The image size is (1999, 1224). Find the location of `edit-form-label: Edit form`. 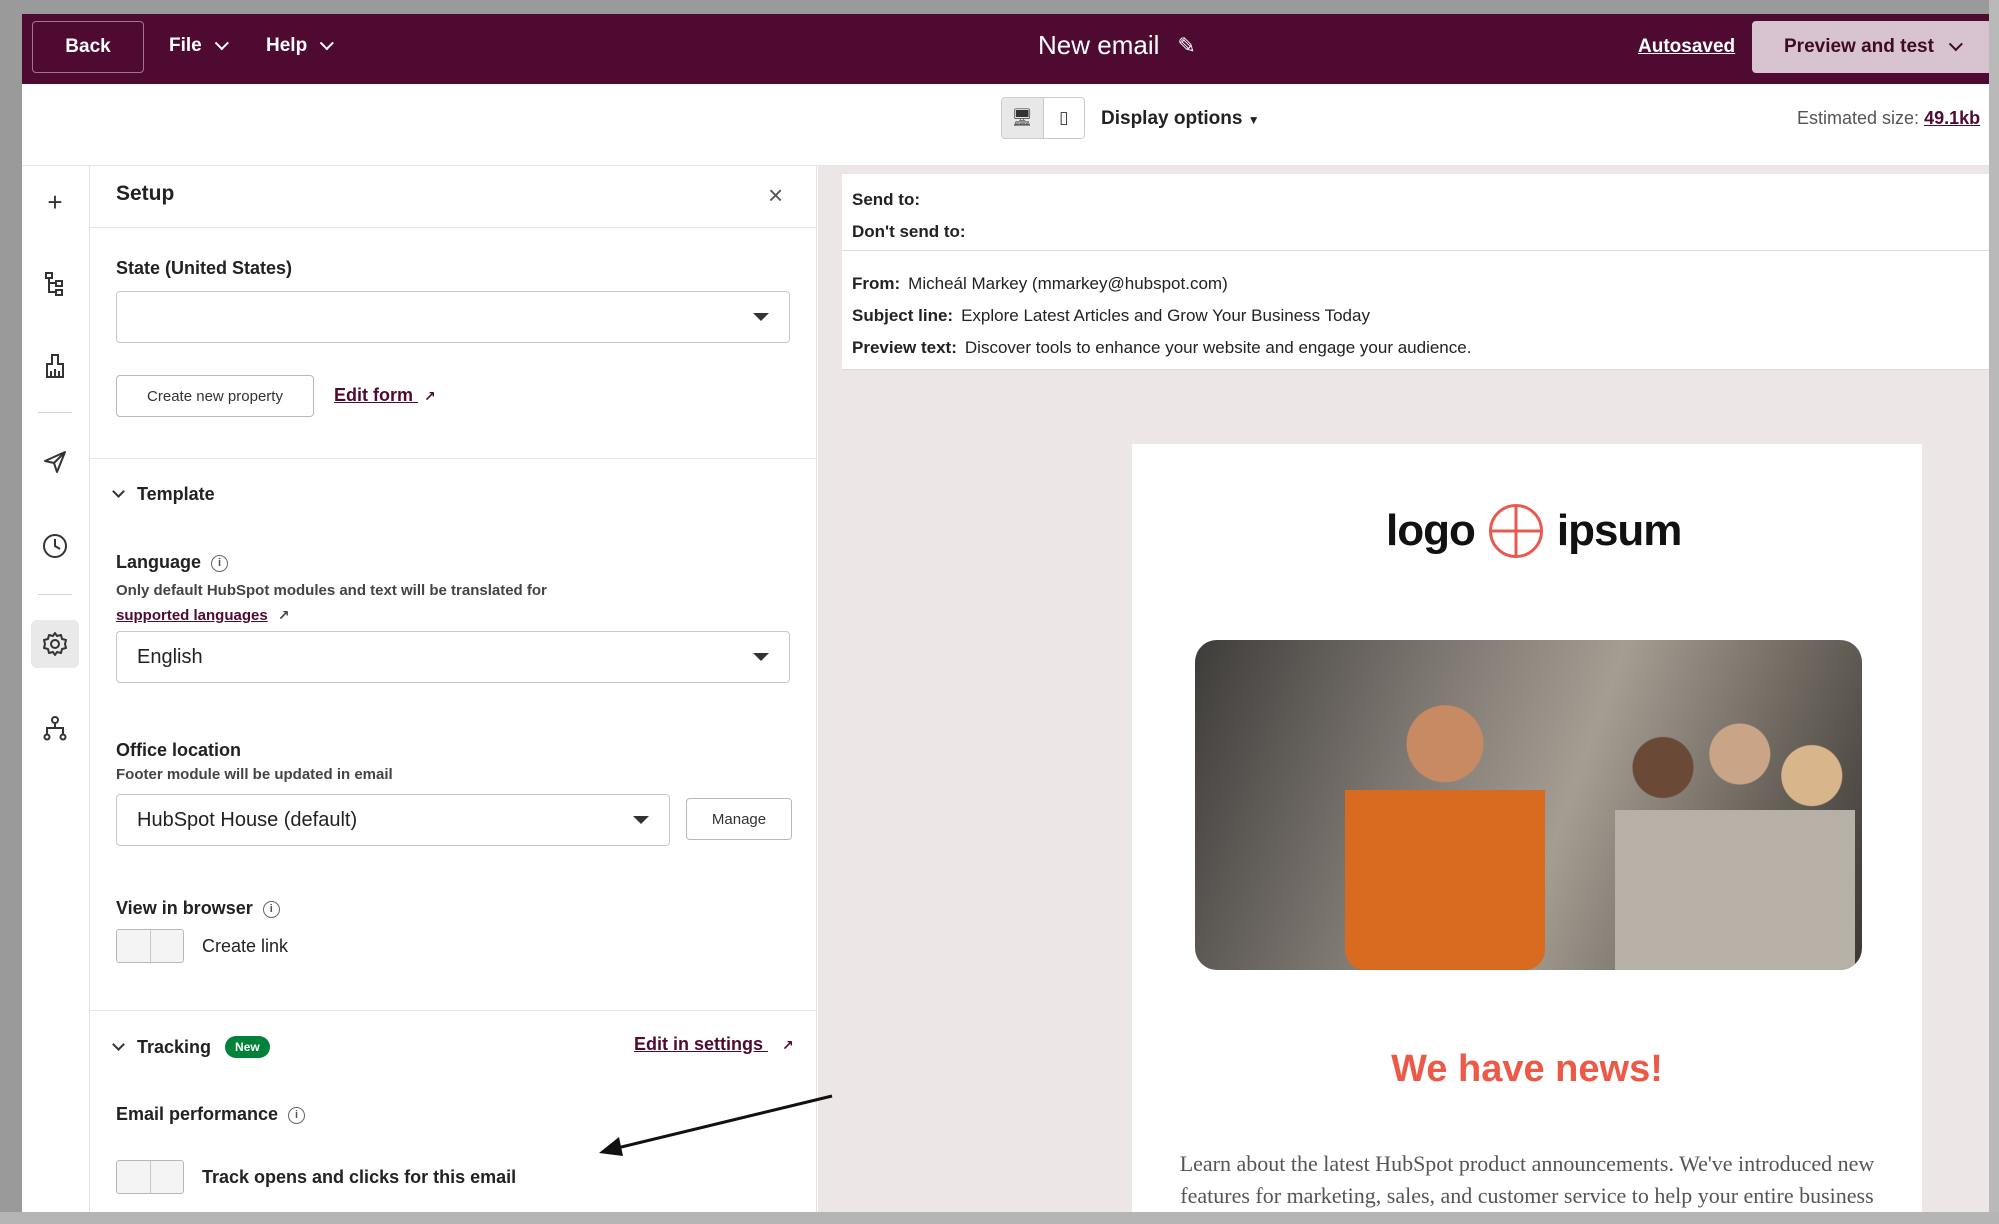

edit-form-label: Edit form is located at coordinates (373, 395).